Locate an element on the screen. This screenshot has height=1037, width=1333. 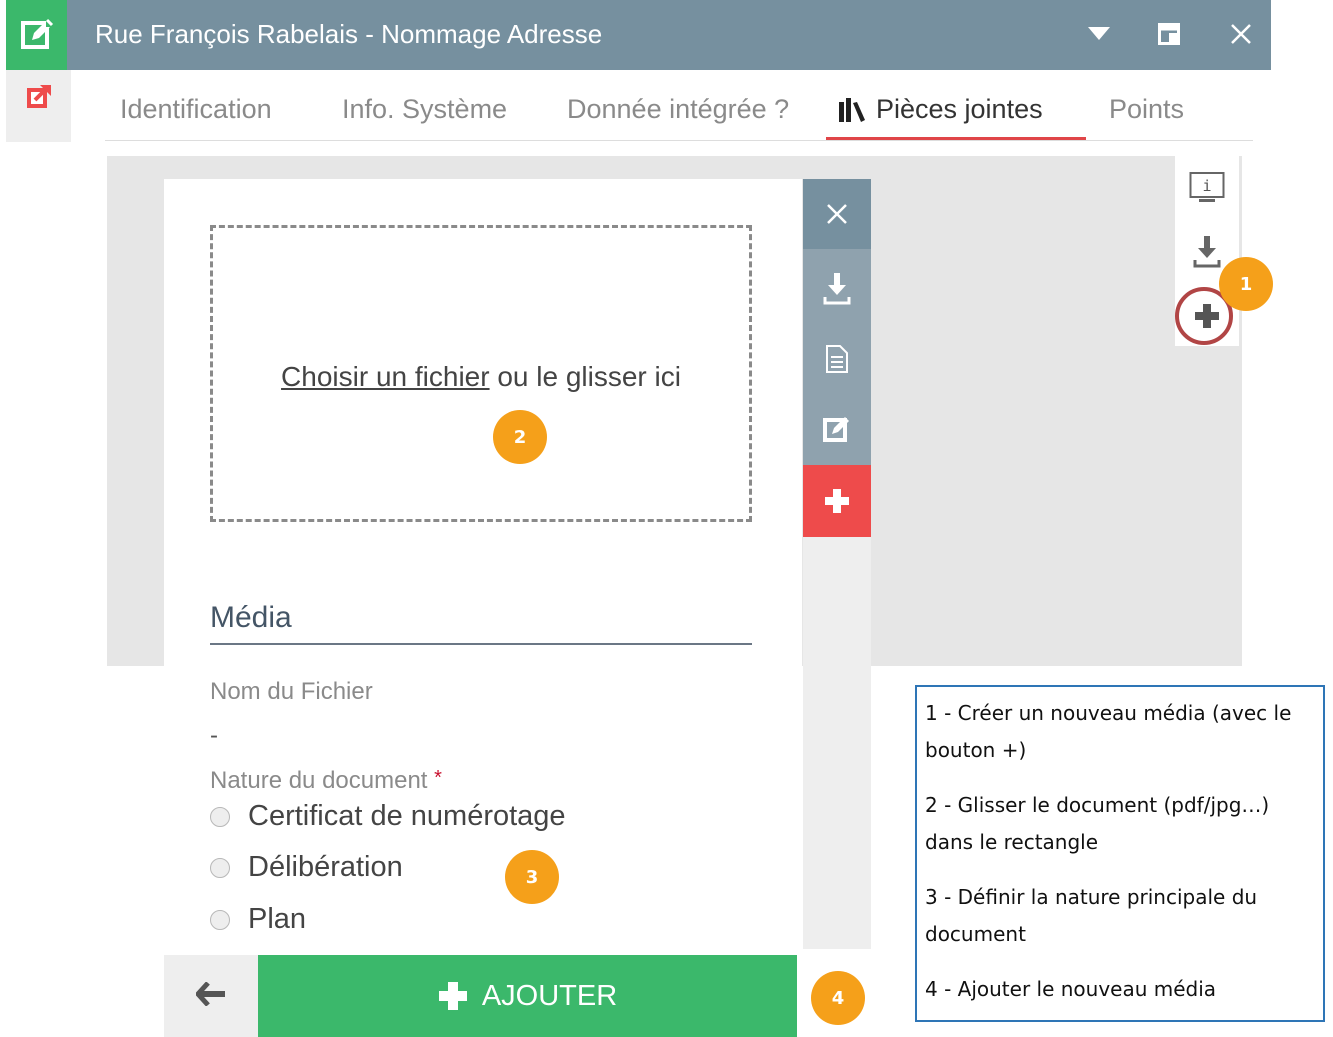
tab-identification: Identification is located at coordinates (196, 109).